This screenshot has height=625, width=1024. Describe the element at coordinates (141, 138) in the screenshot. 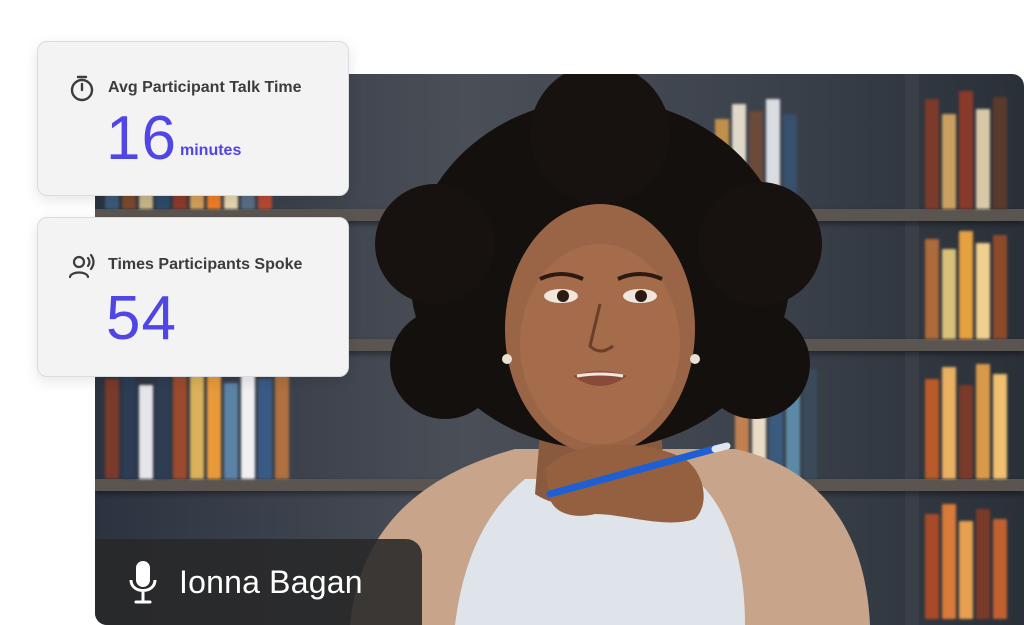

I see `talk-time-value: 16` at that location.